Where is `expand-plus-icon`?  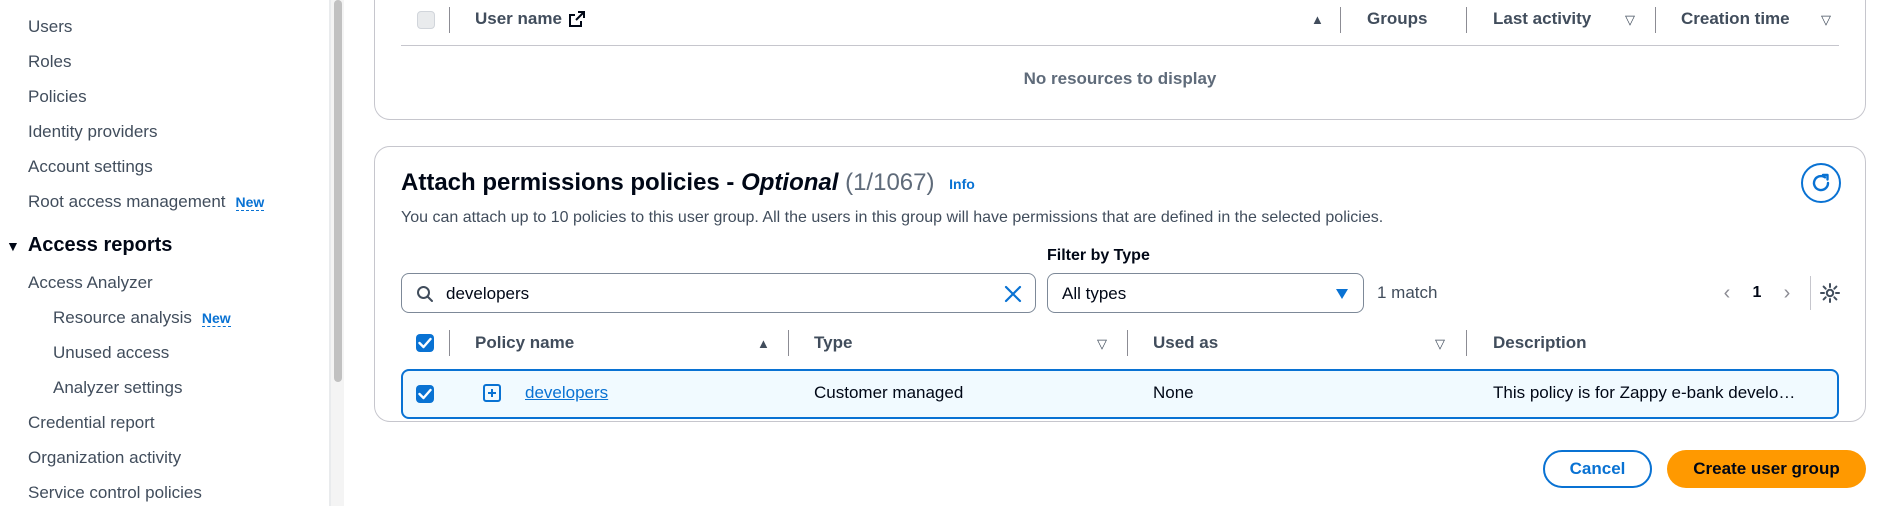
expand-plus-icon is located at coordinates (492, 393).